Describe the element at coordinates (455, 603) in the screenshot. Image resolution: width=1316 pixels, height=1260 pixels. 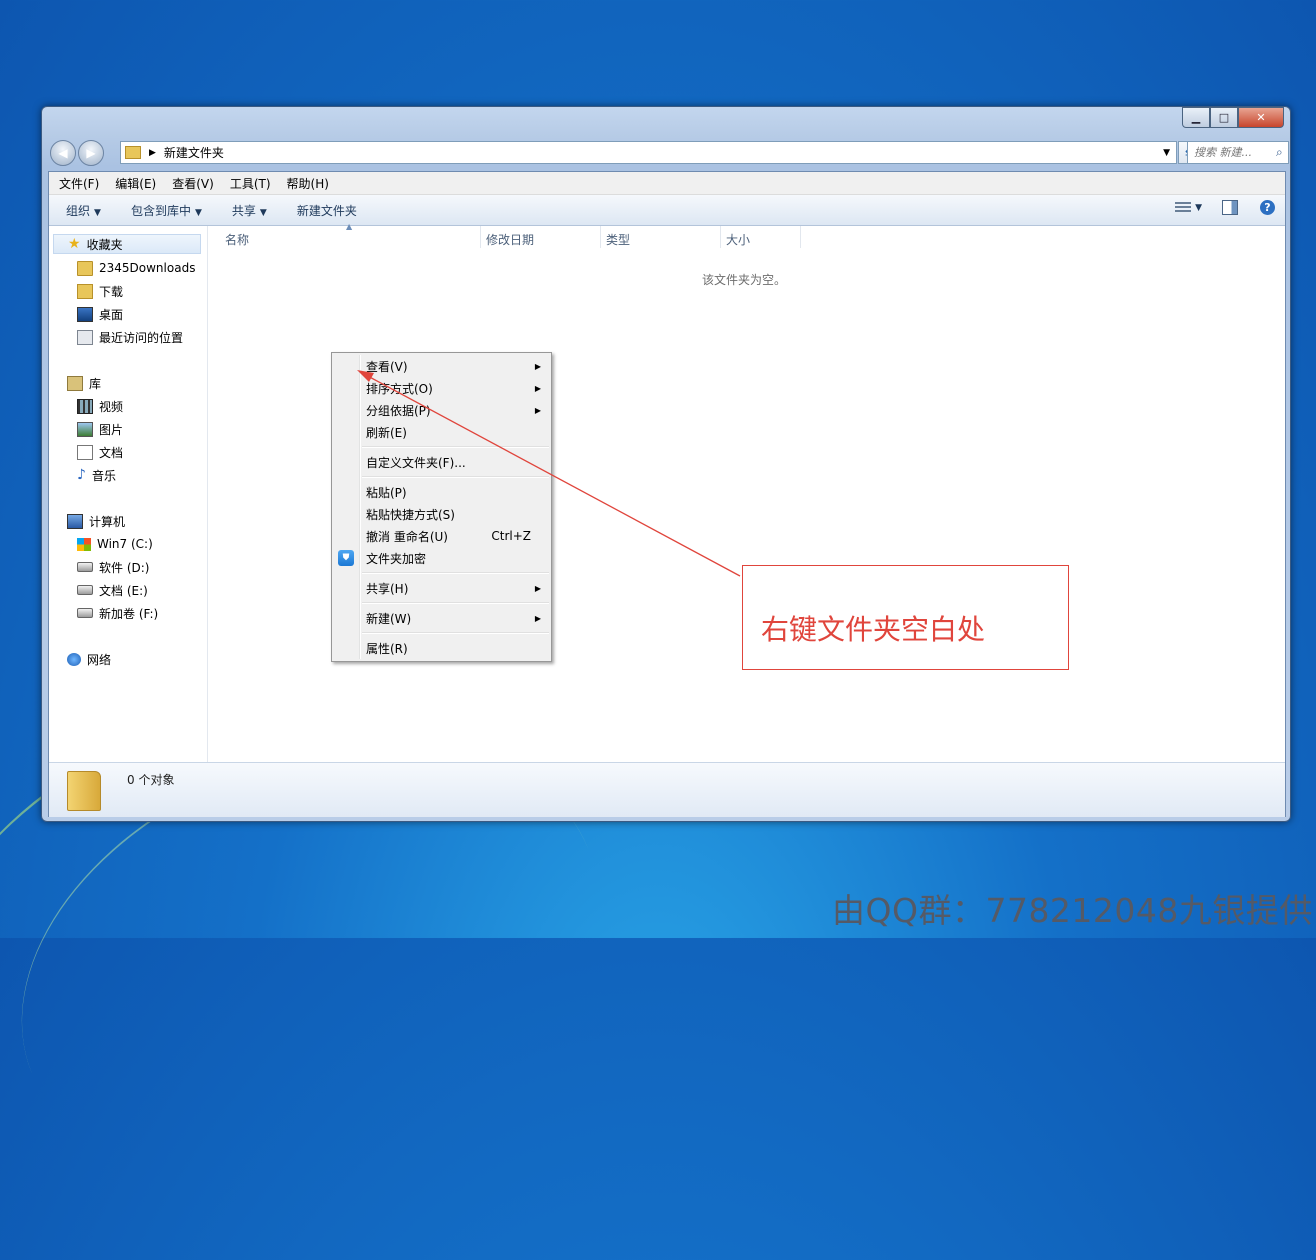
I see `menu-separator` at that location.